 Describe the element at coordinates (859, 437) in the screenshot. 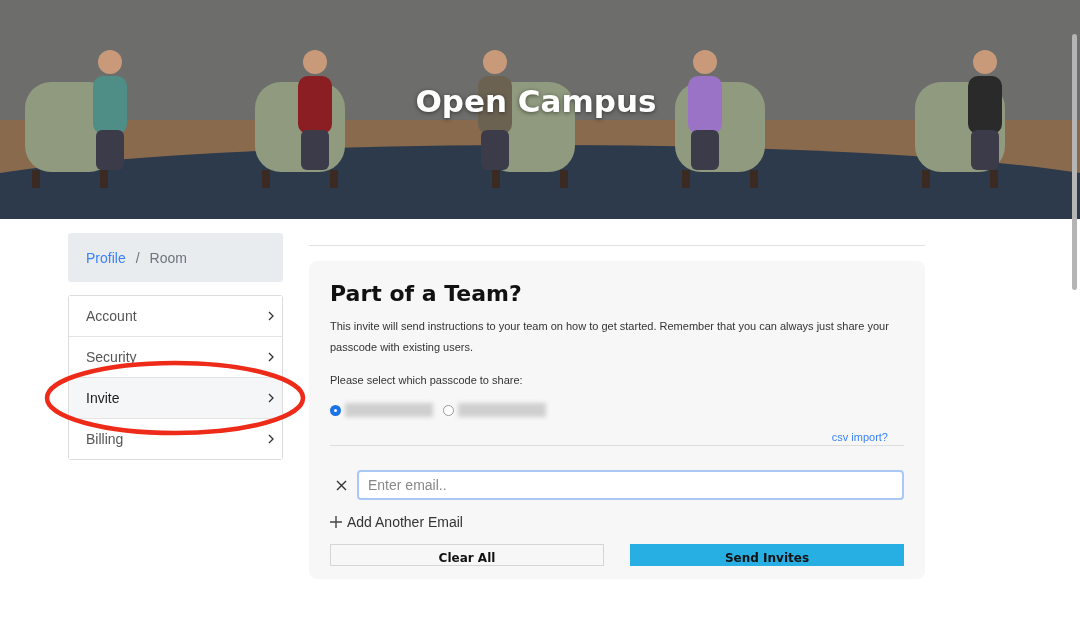

I see `csv-import-link: csv import?` at that location.